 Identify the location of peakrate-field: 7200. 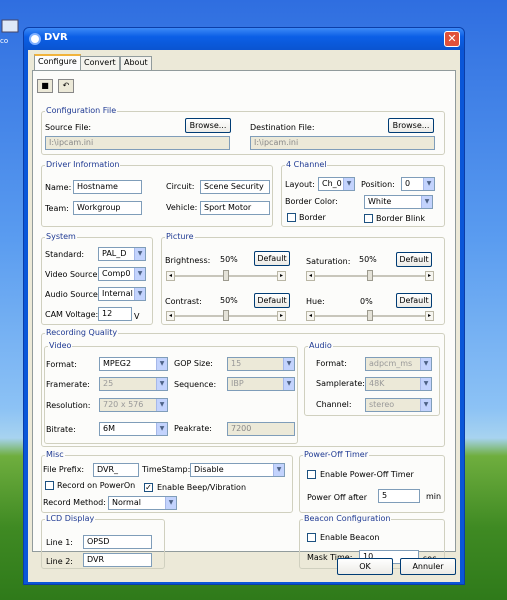
(261, 429).